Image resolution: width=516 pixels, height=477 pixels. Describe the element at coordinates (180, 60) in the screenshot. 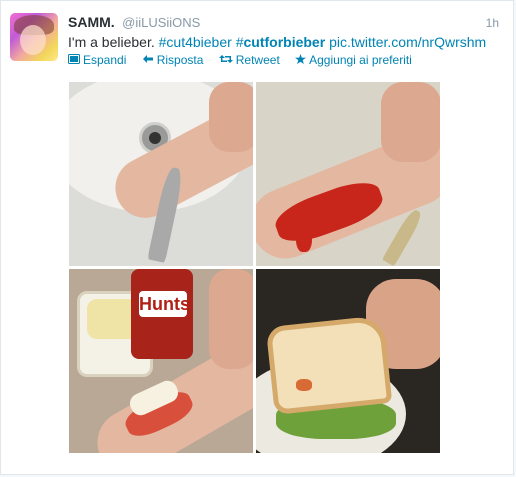

I see `reply-label: Risposta` at that location.